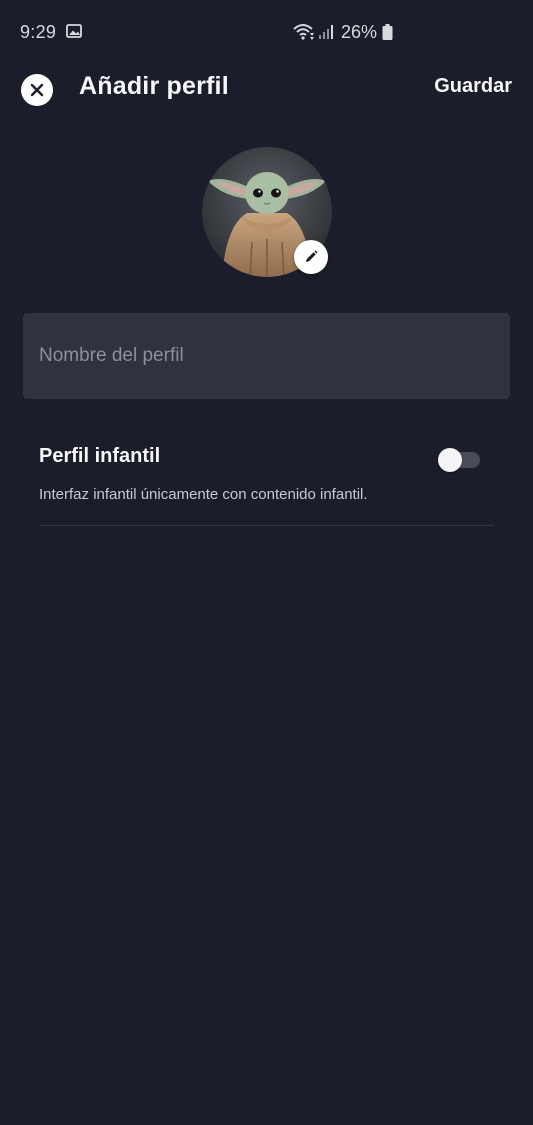 The image size is (533, 1125). What do you see at coordinates (100, 456) in the screenshot?
I see `kids-profile-title: Perfil infantil` at bounding box center [100, 456].